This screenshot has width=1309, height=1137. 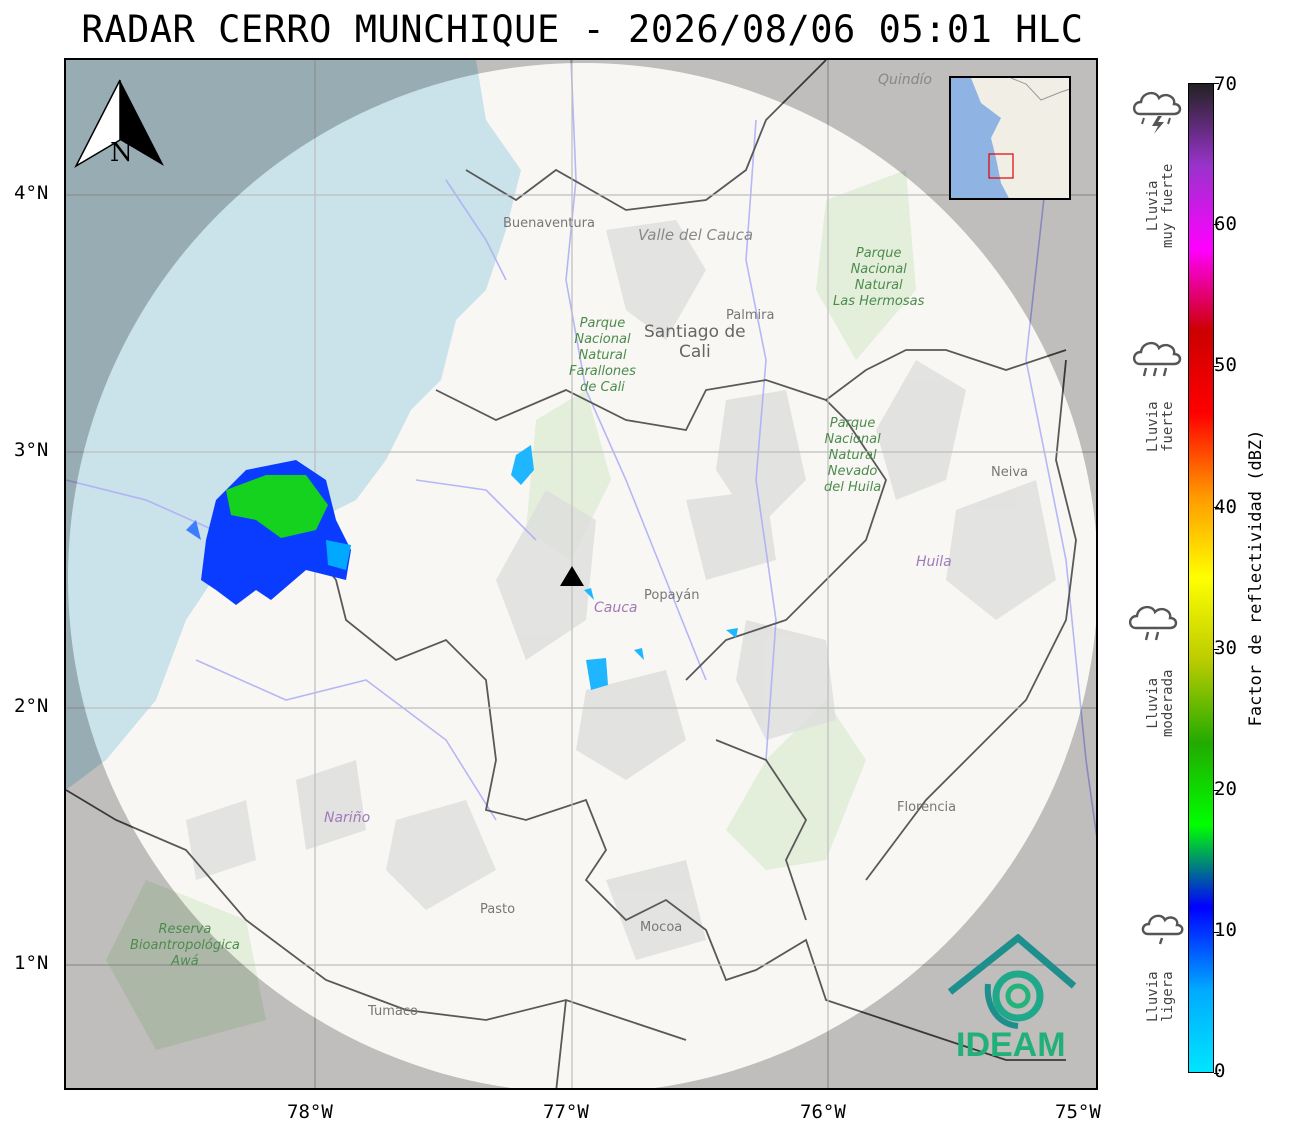 What do you see at coordinates (31, 963) in the screenshot?
I see `y-tick-label: 1°N` at bounding box center [31, 963].